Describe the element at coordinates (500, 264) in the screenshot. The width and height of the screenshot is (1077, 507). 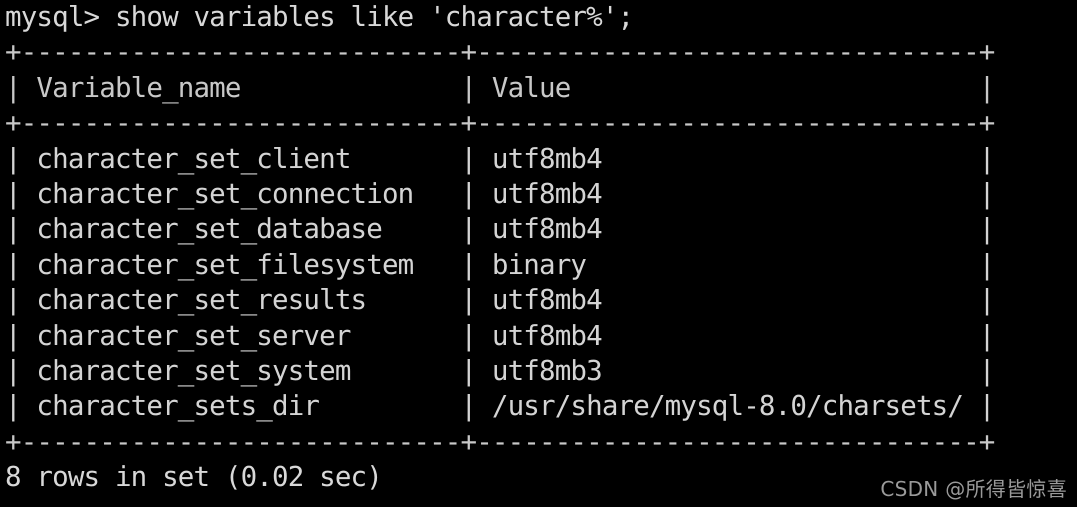
I see `table-row: | character_set_filesystem | binary |` at that location.